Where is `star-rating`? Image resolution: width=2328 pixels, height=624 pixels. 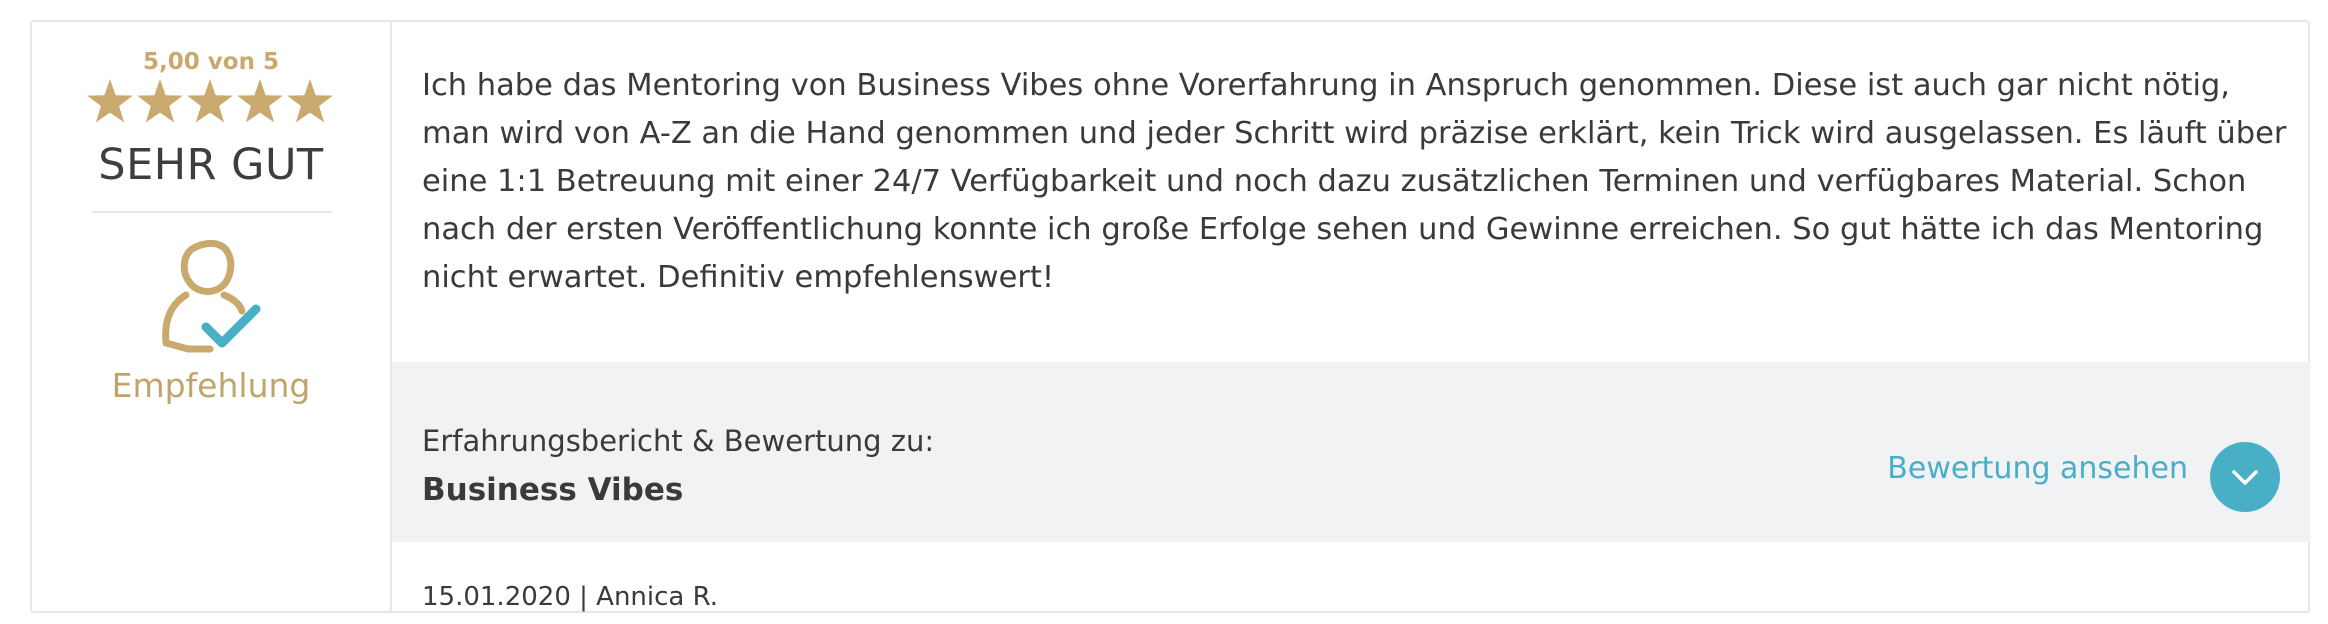 star-rating is located at coordinates (211, 102).